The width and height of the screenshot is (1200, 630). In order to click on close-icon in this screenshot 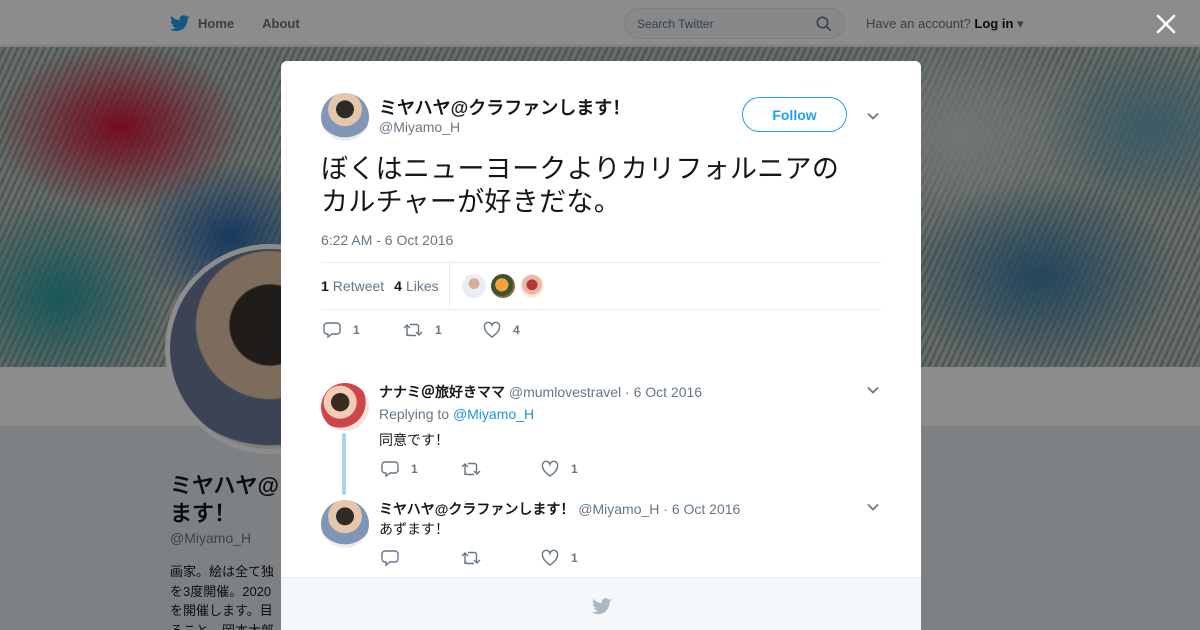, I will do `click(1166, 24)`.